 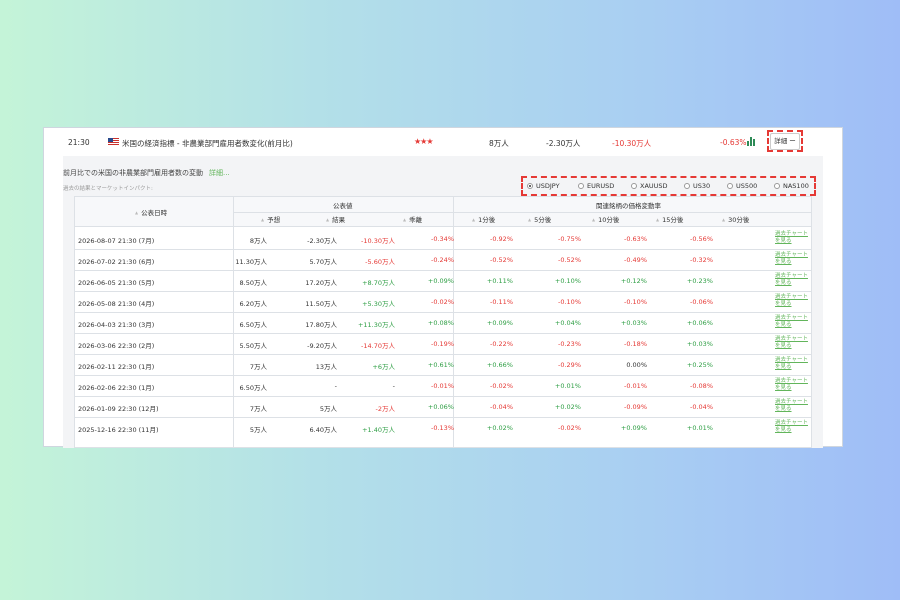 What do you see at coordinates (253, 325) in the screenshot?
I see `cell-forecast: 6.50万人` at bounding box center [253, 325].